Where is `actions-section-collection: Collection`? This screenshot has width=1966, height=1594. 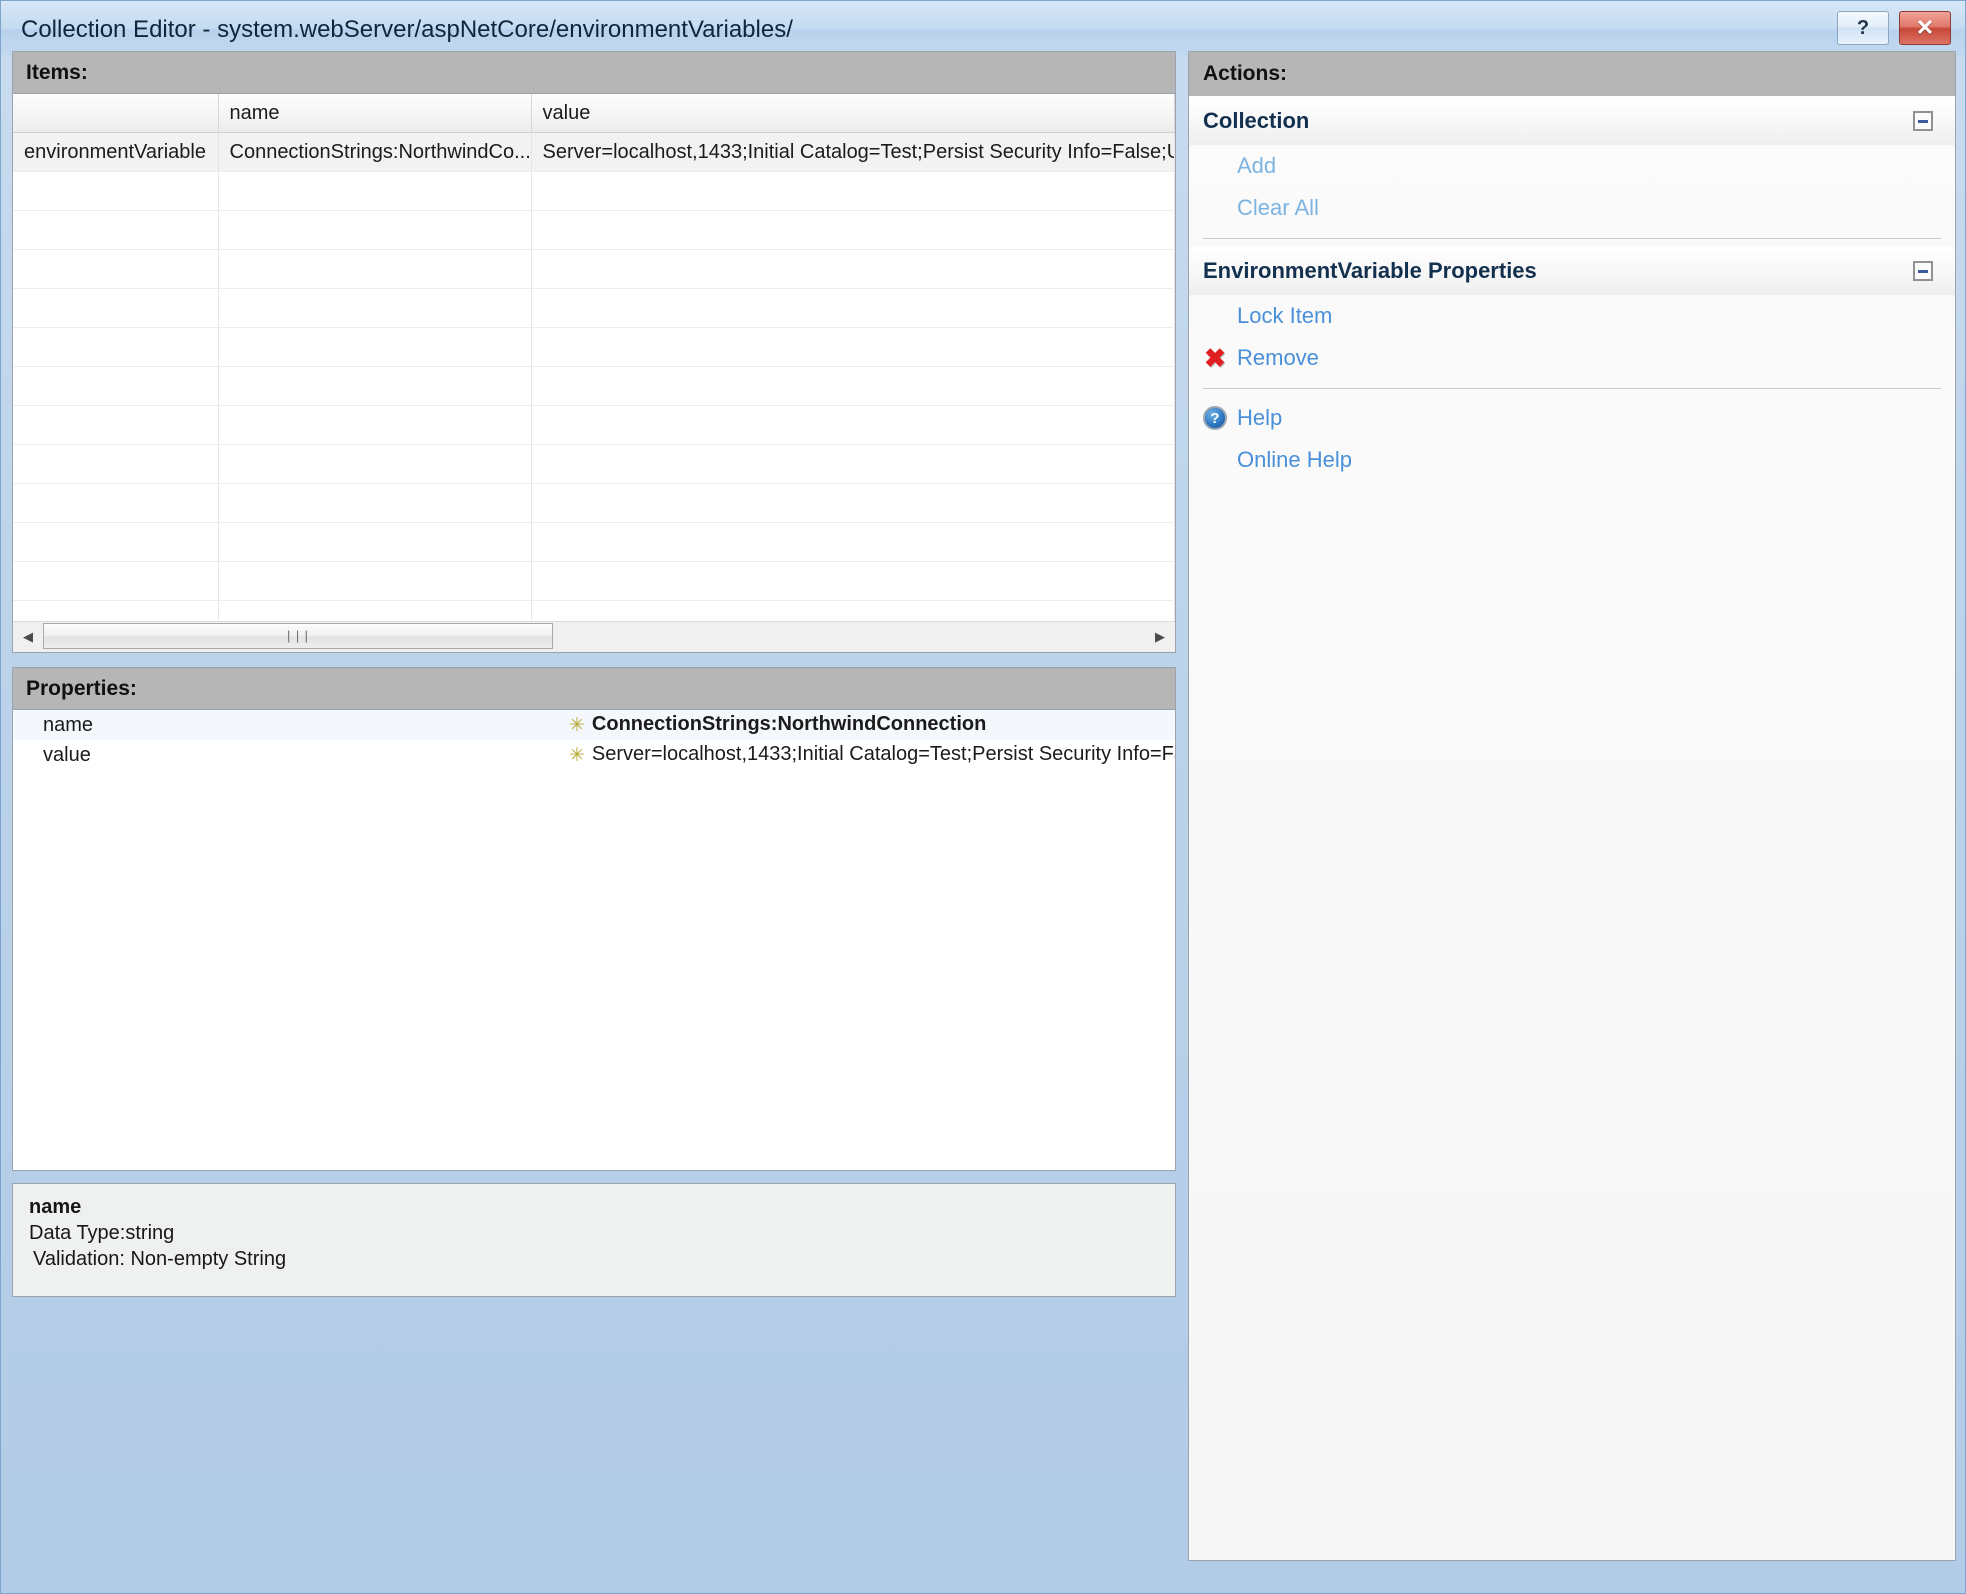
actions-section-collection: Collection is located at coordinates (1572, 121).